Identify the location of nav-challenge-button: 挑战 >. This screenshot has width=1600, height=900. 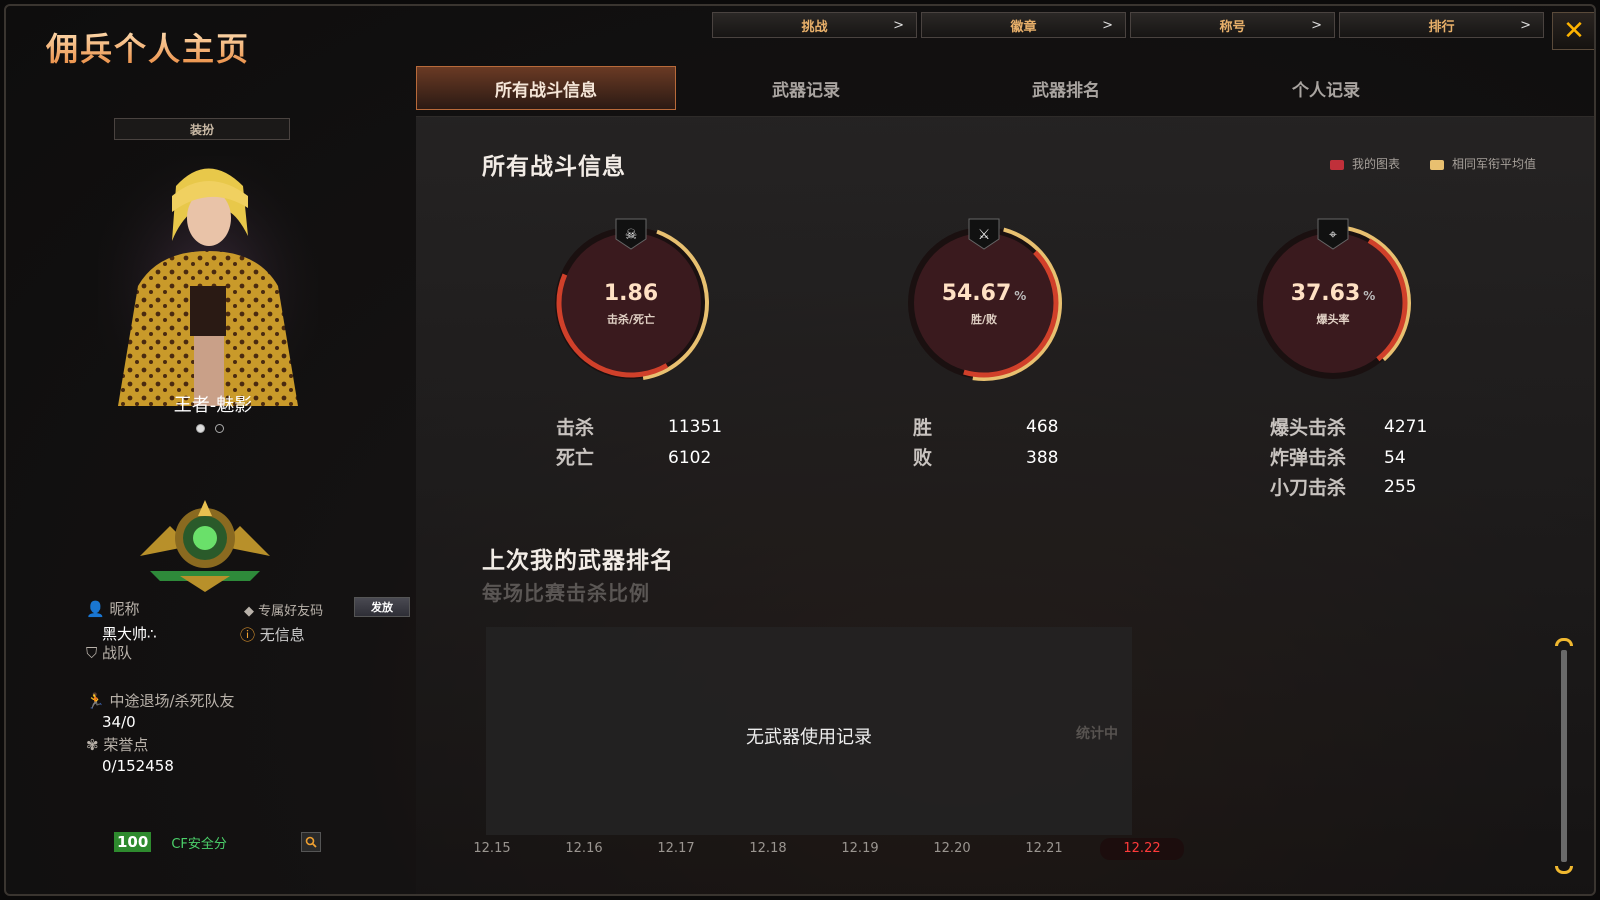
(814, 25).